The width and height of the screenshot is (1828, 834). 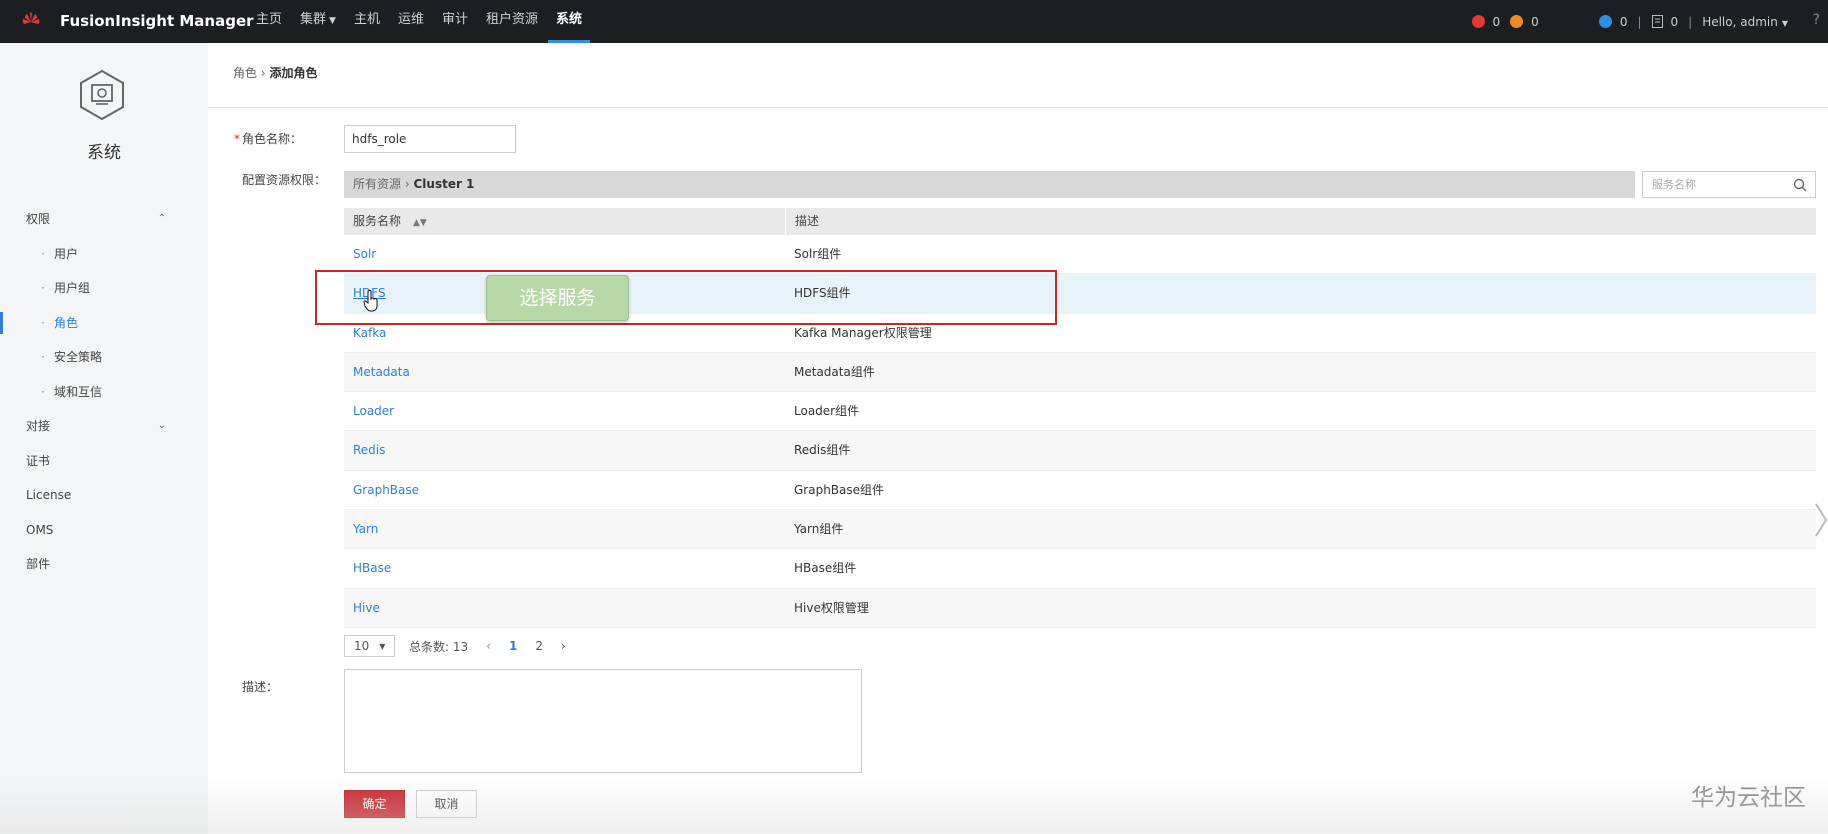 I want to click on sort-icon: ▲▼, so click(x=420, y=223).